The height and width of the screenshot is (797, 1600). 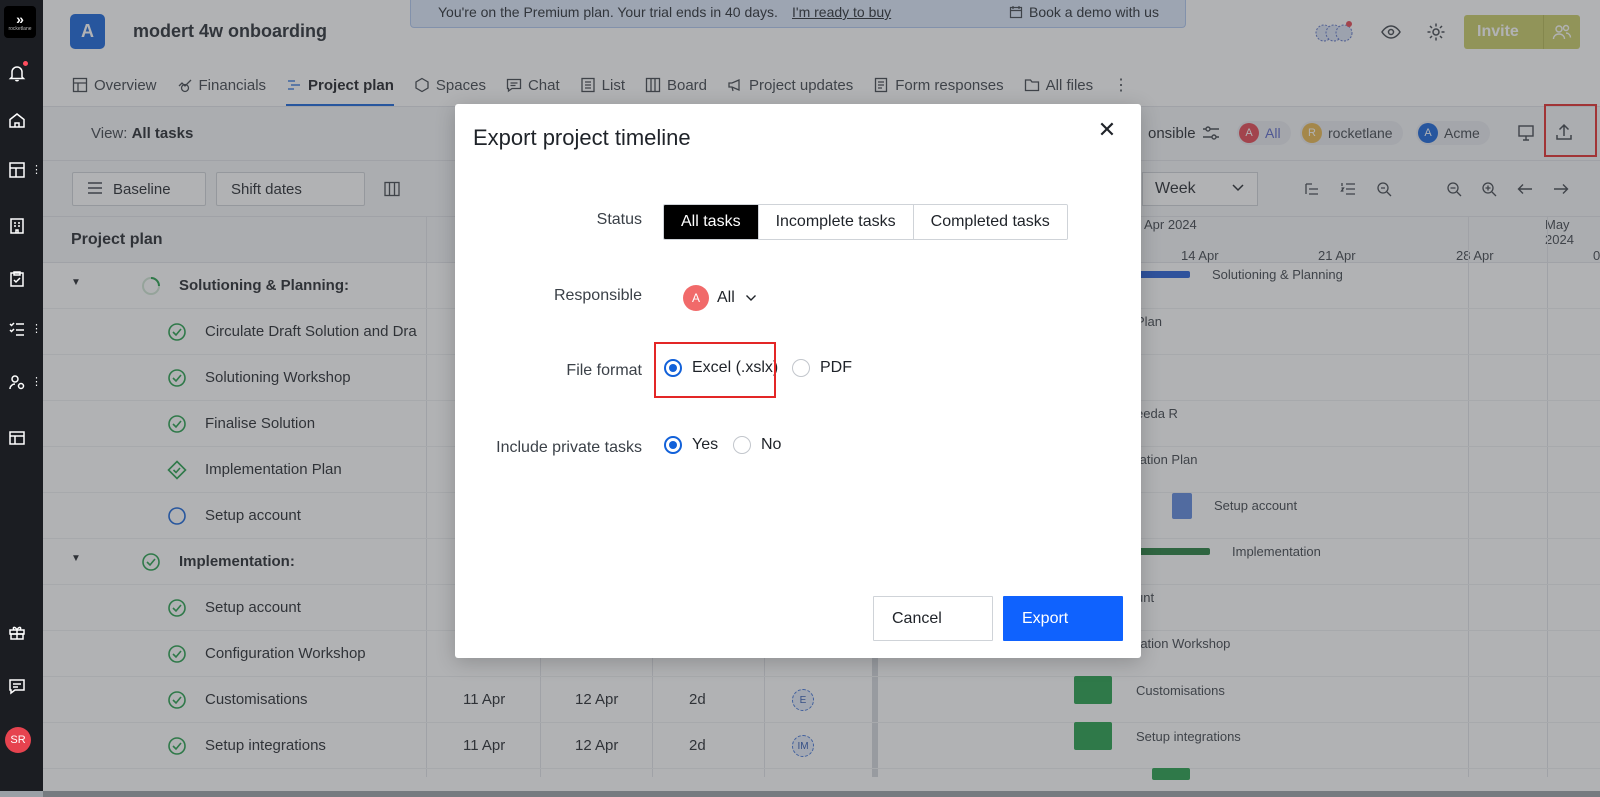 What do you see at coordinates (771, 444) in the screenshot?
I see `private-no-label: No` at bounding box center [771, 444].